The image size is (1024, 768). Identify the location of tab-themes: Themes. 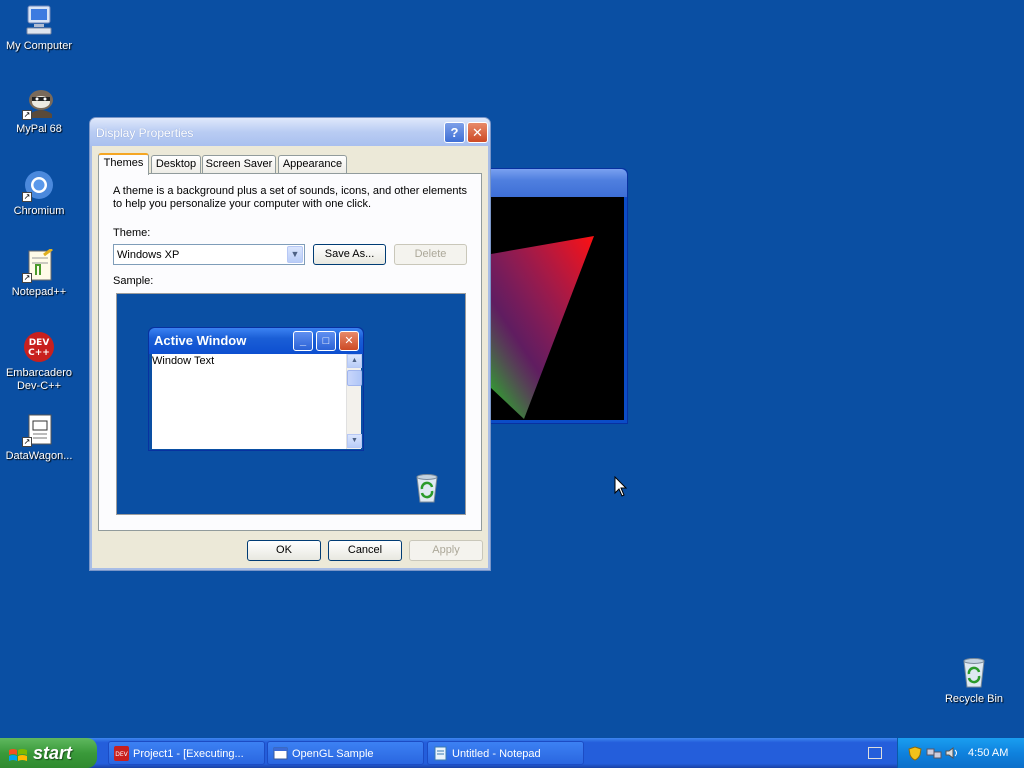
(123, 164).